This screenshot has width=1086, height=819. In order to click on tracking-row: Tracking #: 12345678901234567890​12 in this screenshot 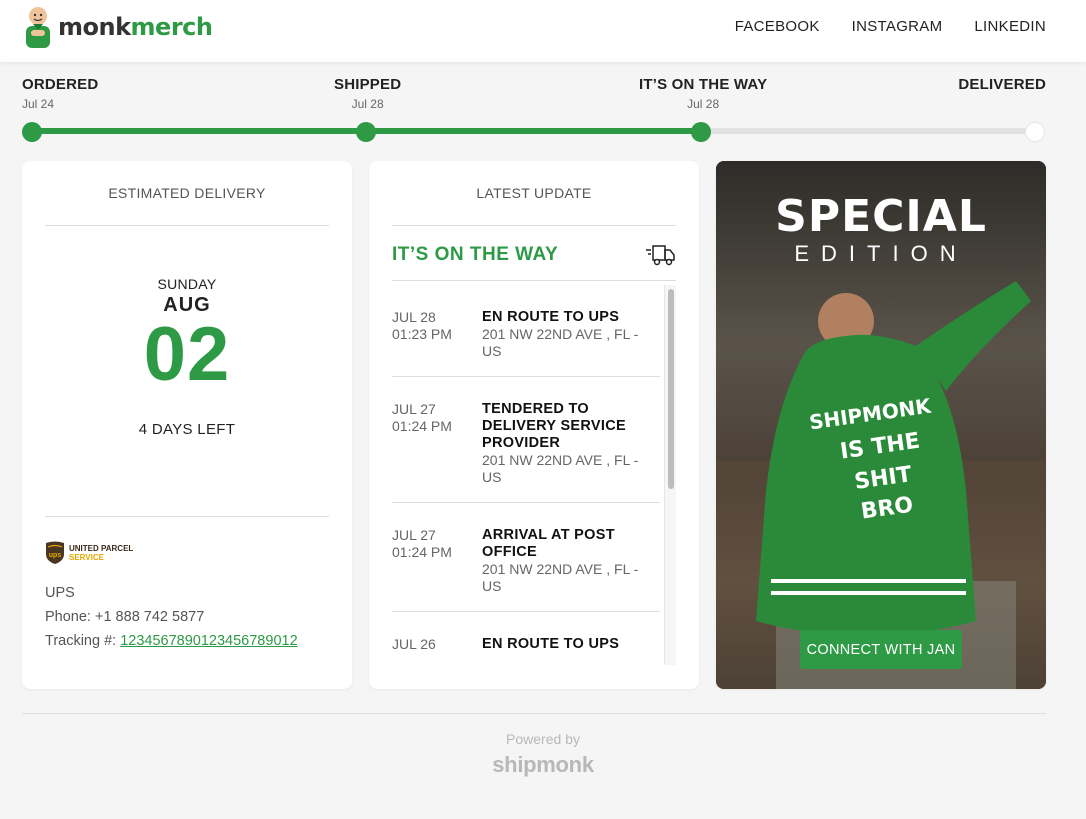, I will do `click(198, 641)`.